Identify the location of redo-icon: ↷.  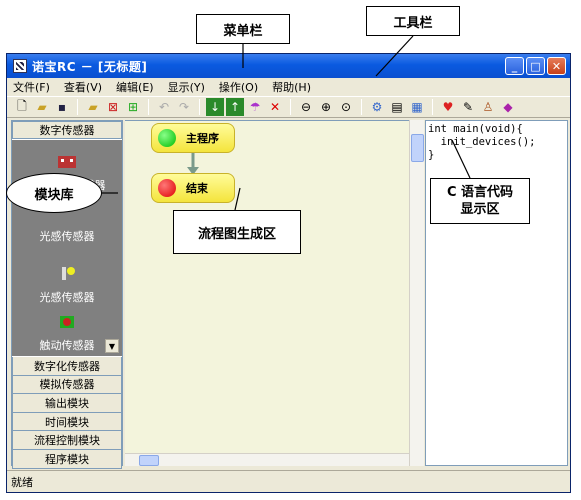
(184, 107).